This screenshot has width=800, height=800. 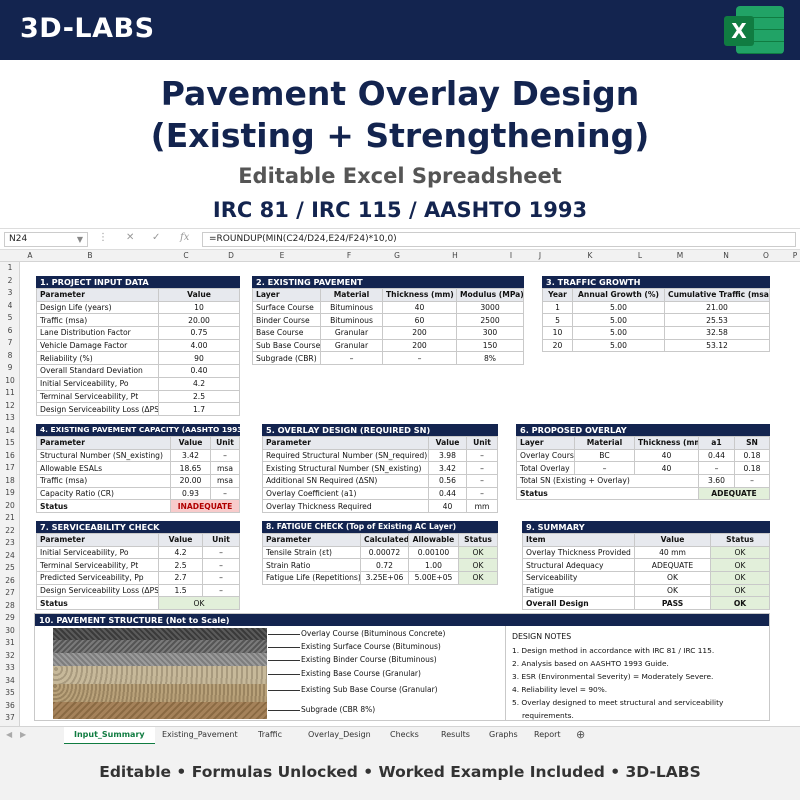 I want to click on table-cell: 3000, so click(x=490, y=307).